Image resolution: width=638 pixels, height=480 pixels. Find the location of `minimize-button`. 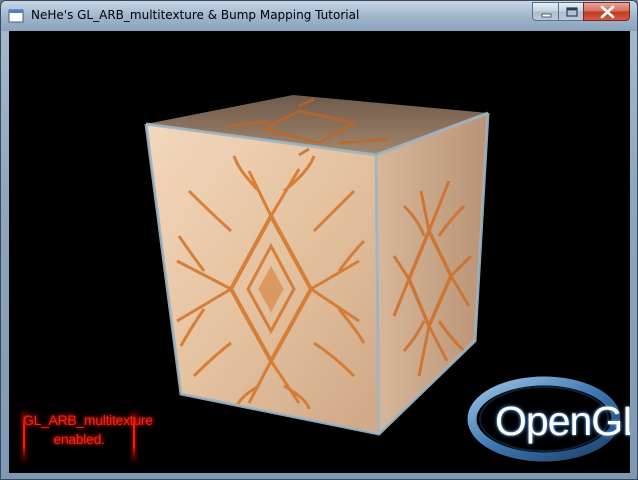

minimize-button is located at coordinates (545, 11).